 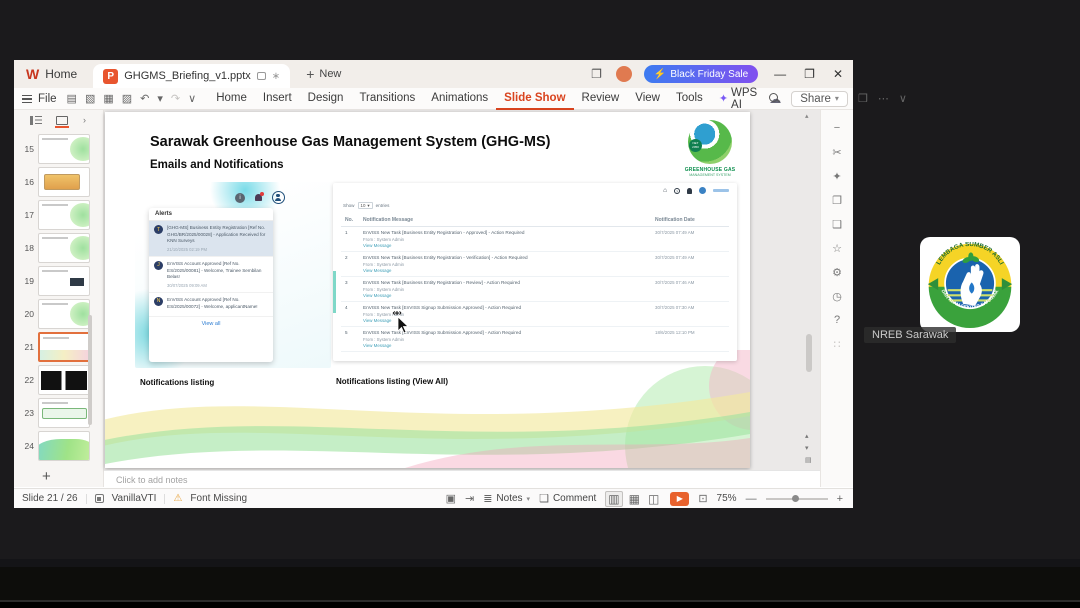 I want to click on previous-slide-icon: ▴, so click(x=807, y=436).